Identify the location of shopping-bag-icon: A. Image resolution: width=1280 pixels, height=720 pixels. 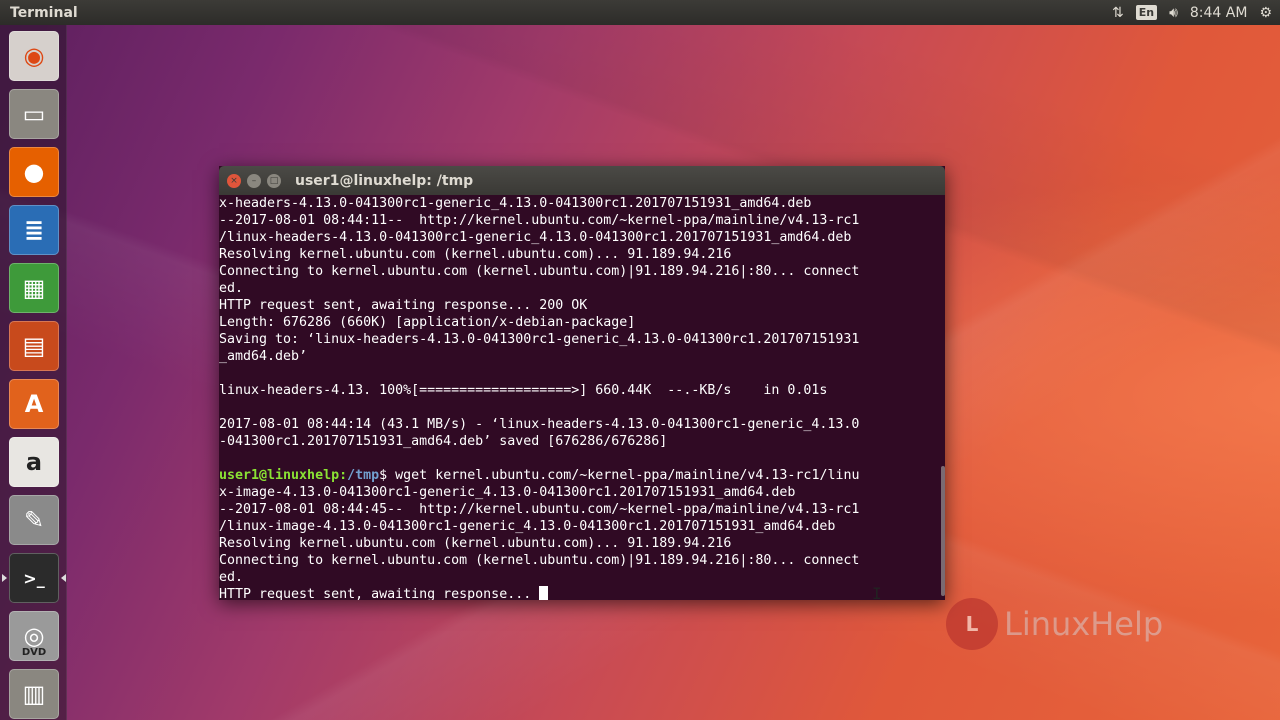
(34, 404).